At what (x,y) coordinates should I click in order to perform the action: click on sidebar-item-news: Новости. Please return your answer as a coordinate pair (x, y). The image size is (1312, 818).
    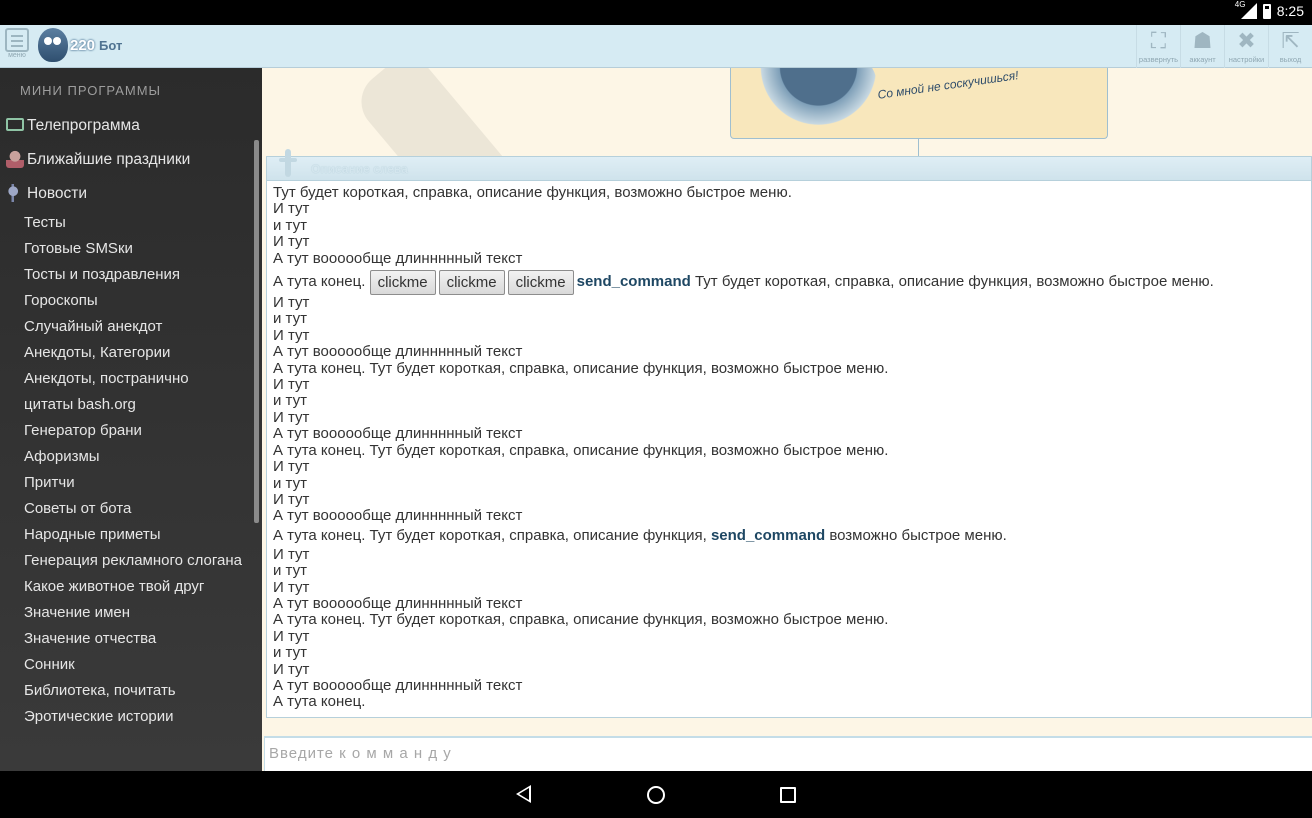
    Looking at the image, I should click on (131, 193).